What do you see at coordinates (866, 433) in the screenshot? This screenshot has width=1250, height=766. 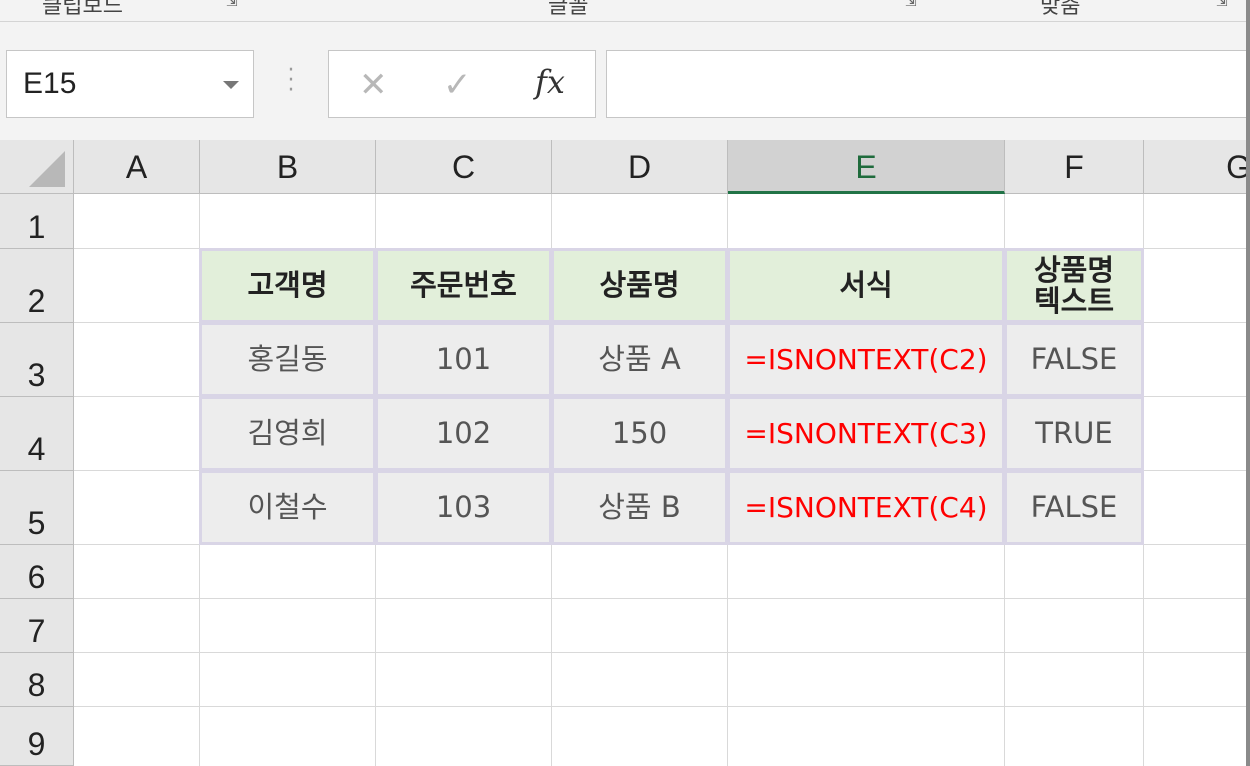 I see `formula-cell: =ISNONTEXT(C3)` at bounding box center [866, 433].